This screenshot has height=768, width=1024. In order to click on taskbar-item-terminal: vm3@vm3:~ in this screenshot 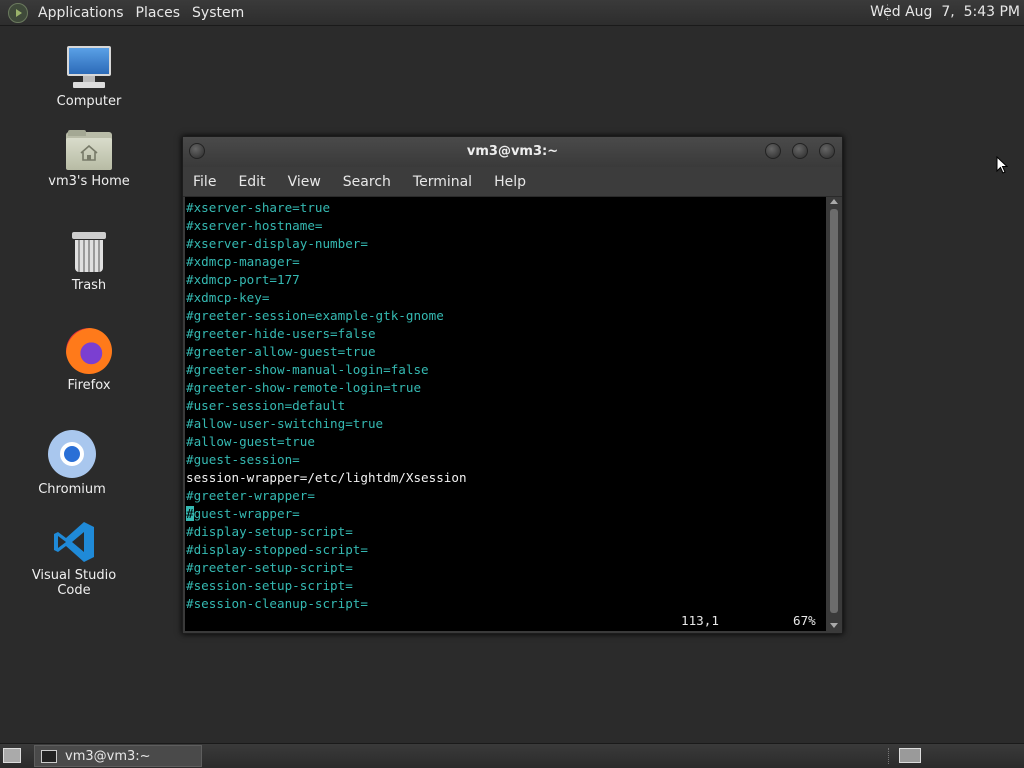, I will do `click(118, 756)`.